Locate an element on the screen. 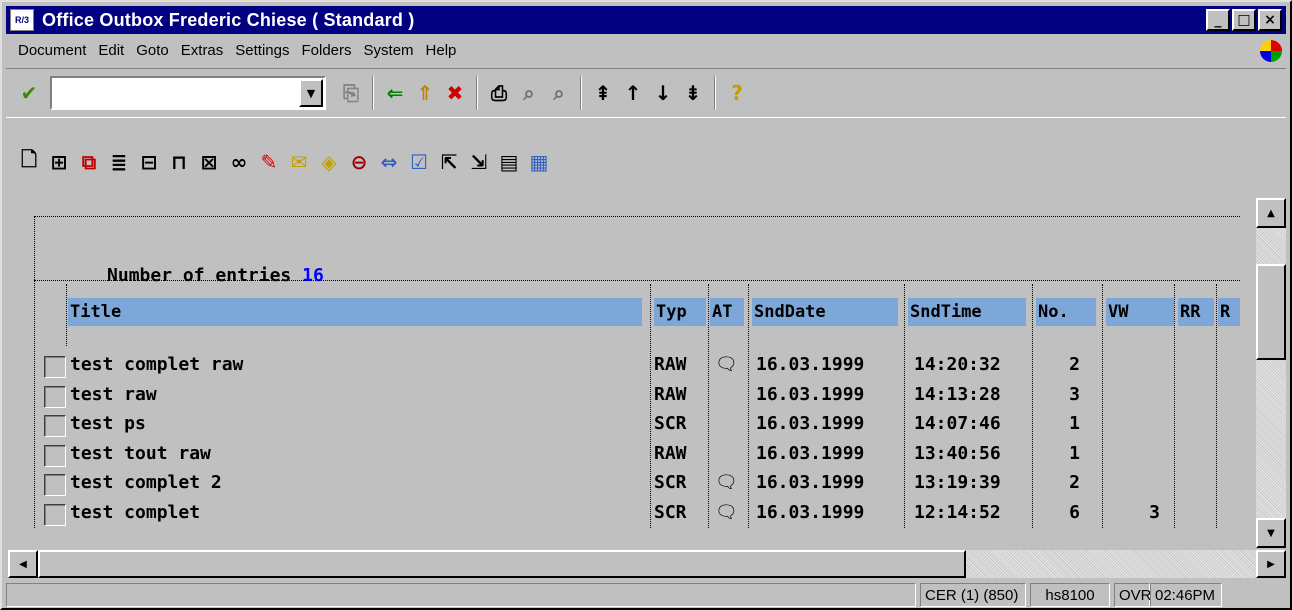  status-server: hs8100 is located at coordinates (1070, 595).